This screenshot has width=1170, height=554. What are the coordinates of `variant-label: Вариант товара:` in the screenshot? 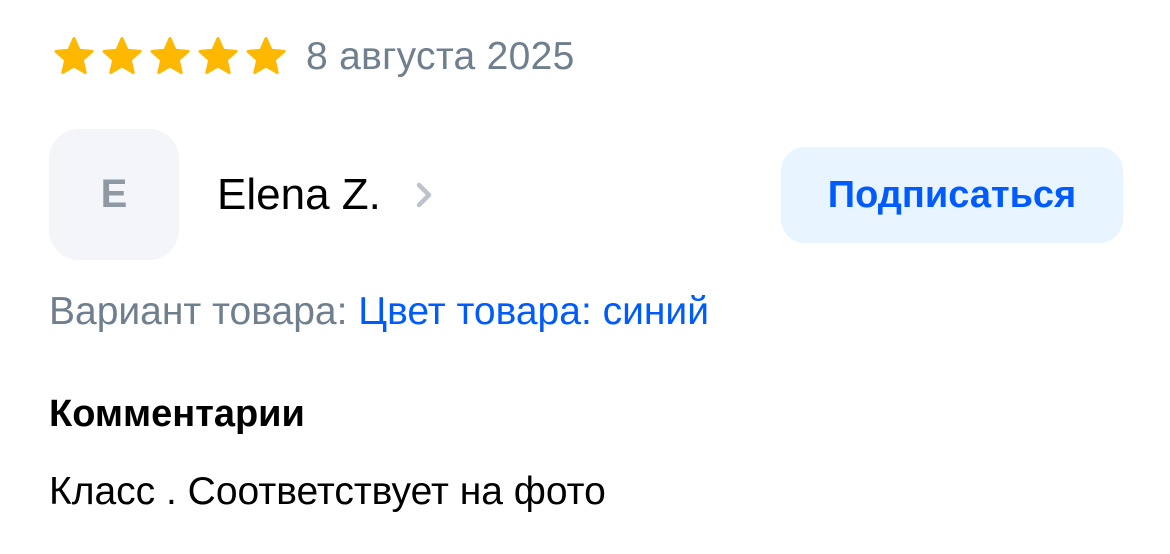 It's located at (198, 311).